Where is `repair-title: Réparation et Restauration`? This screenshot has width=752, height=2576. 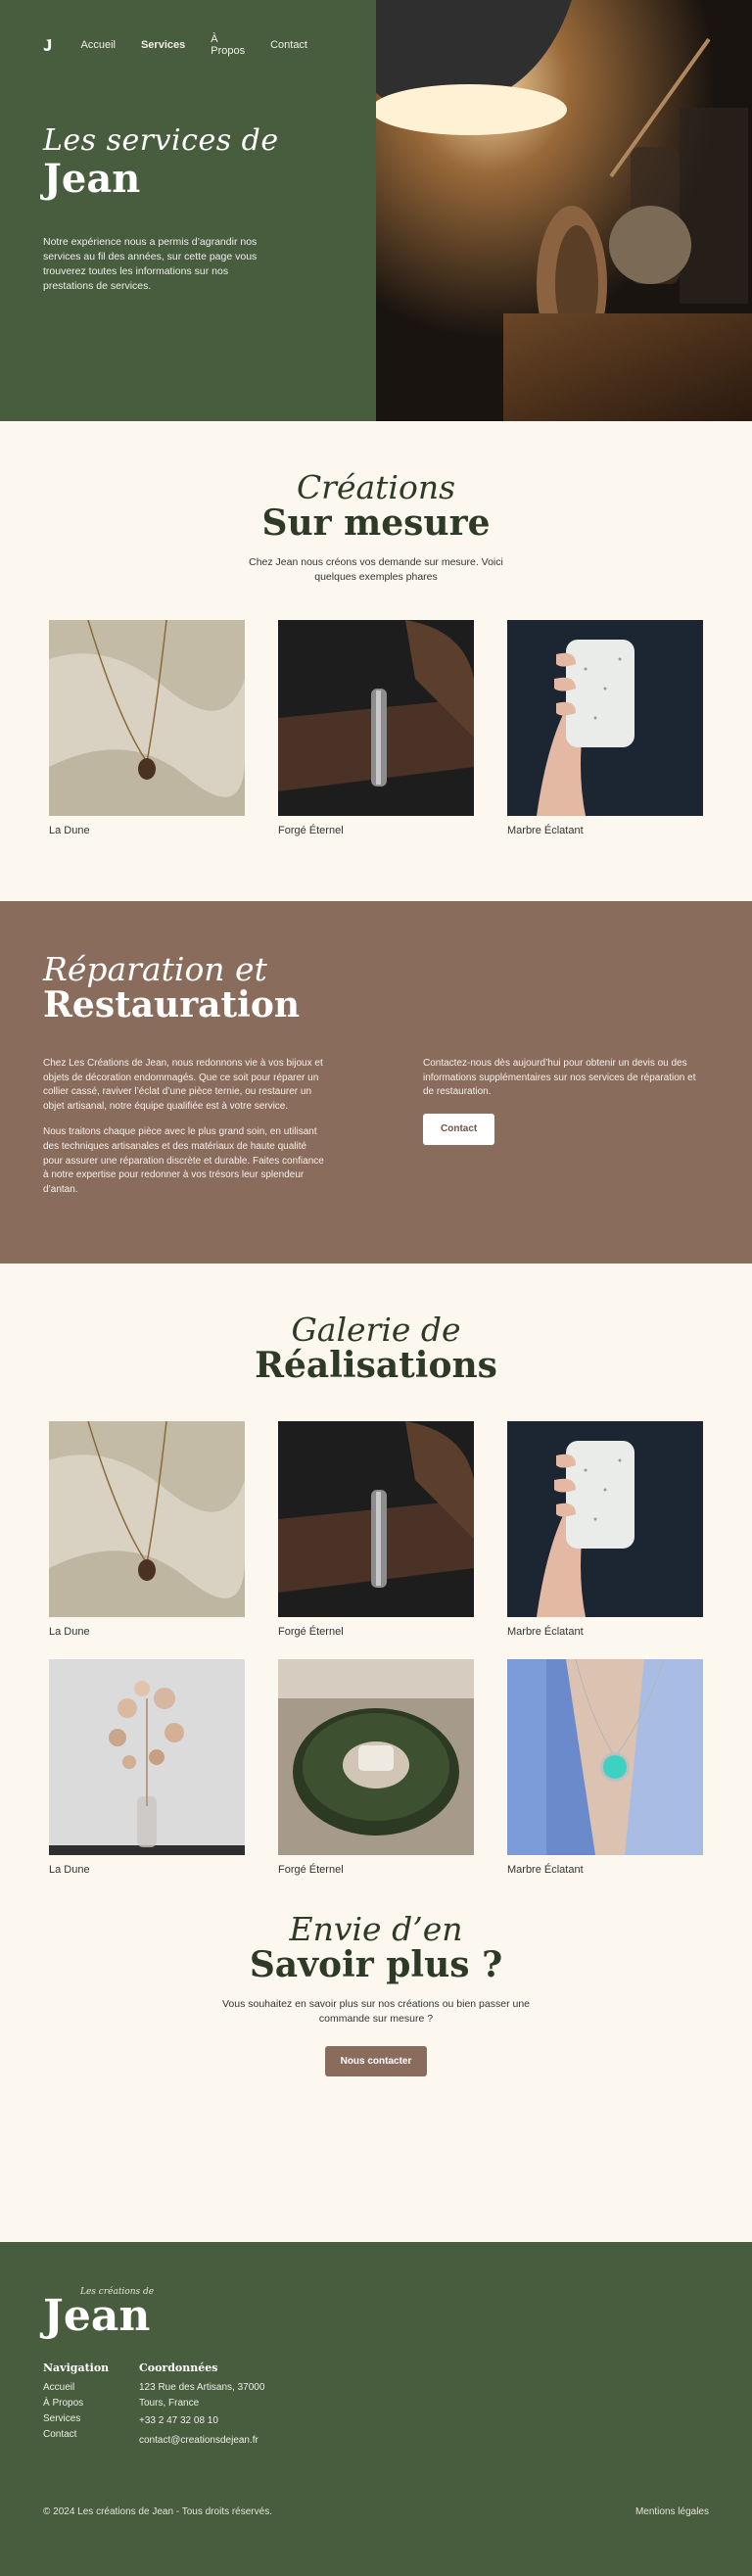 repair-title: Réparation et Restauration is located at coordinates (376, 988).